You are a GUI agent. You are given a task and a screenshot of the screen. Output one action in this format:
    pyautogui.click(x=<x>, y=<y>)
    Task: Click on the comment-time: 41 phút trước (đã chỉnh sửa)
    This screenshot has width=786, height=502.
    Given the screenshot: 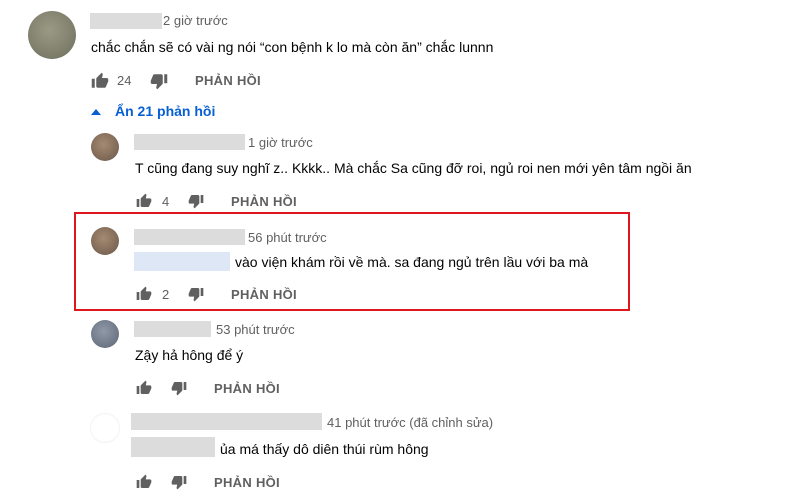 What is the action you would take?
    pyautogui.click(x=410, y=422)
    